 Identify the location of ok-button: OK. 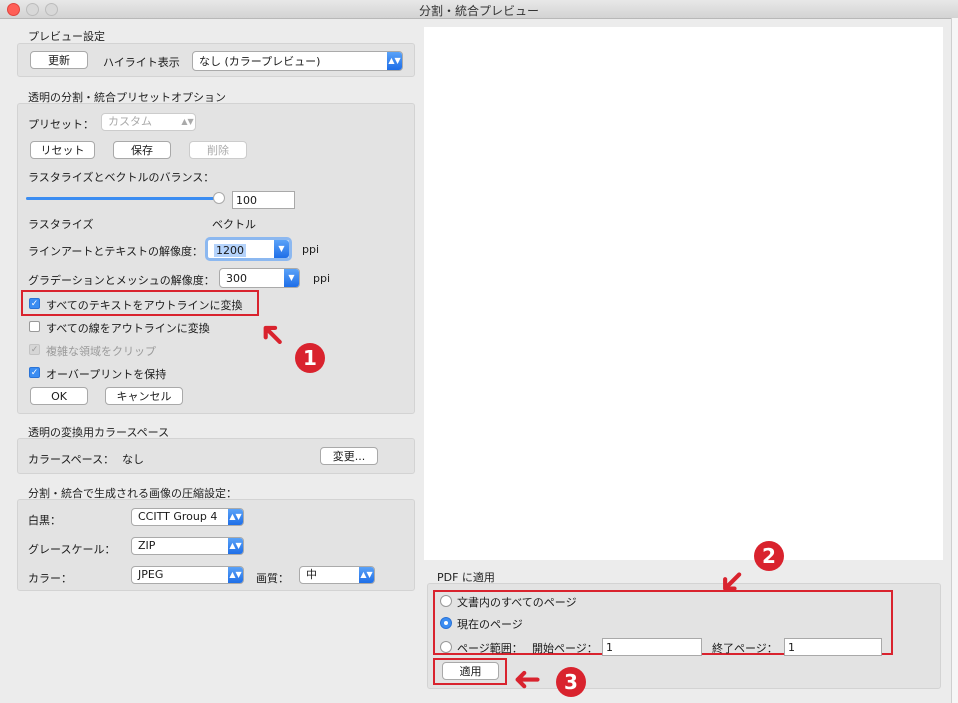
(59, 396).